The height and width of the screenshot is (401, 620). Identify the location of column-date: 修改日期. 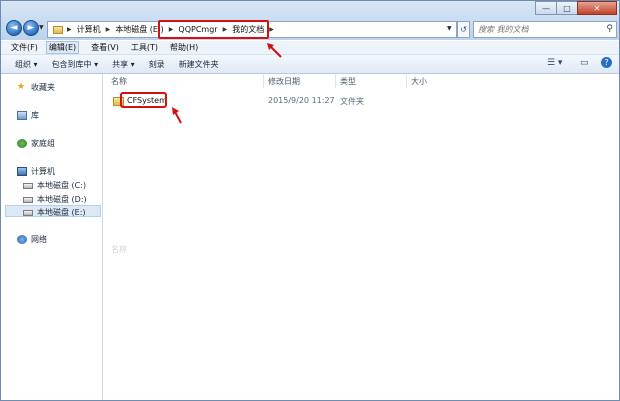
(284, 81).